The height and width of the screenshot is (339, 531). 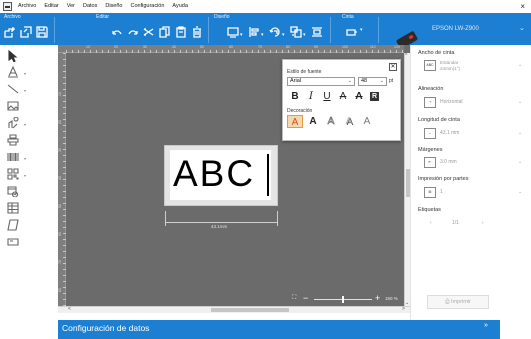 I want to click on font-family-select: Arial ⌄, so click(x=321, y=81).